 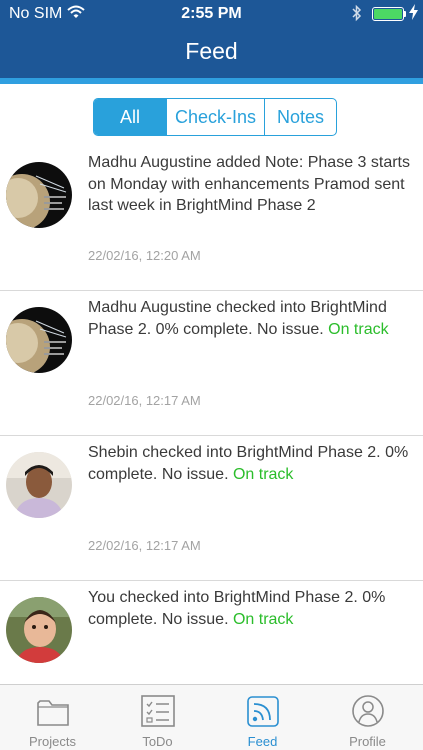 What do you see at coordinates (211, 81) in the screenshot?
I see `header-accent-stripe` at bounding box center [211, 81].